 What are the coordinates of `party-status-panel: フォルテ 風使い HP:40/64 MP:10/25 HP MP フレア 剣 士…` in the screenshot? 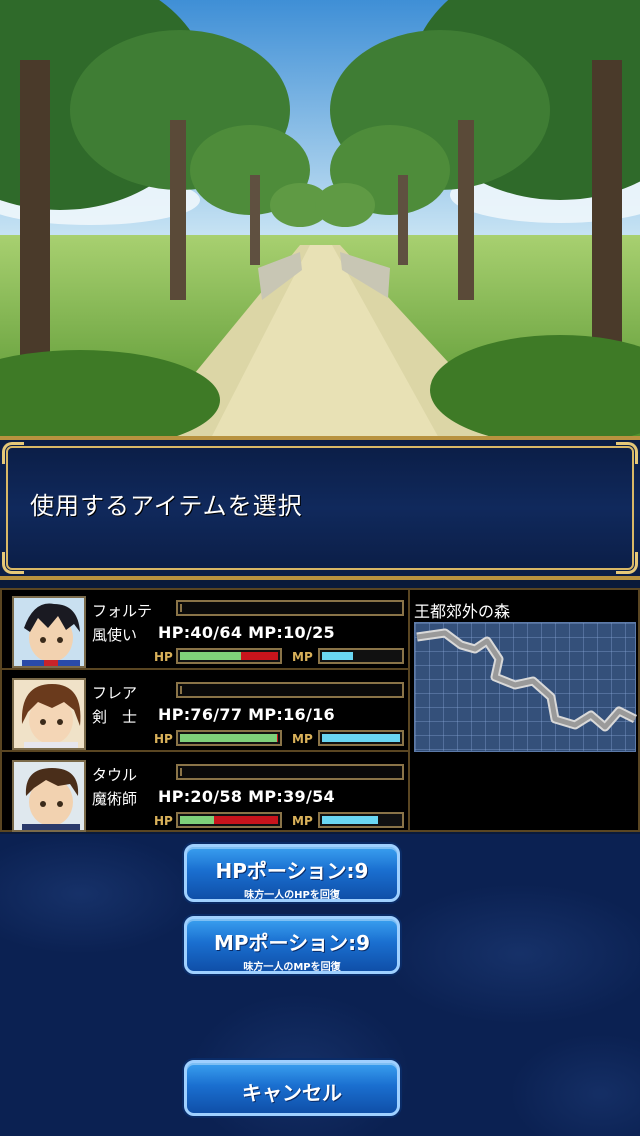 It's located at (205, 710).